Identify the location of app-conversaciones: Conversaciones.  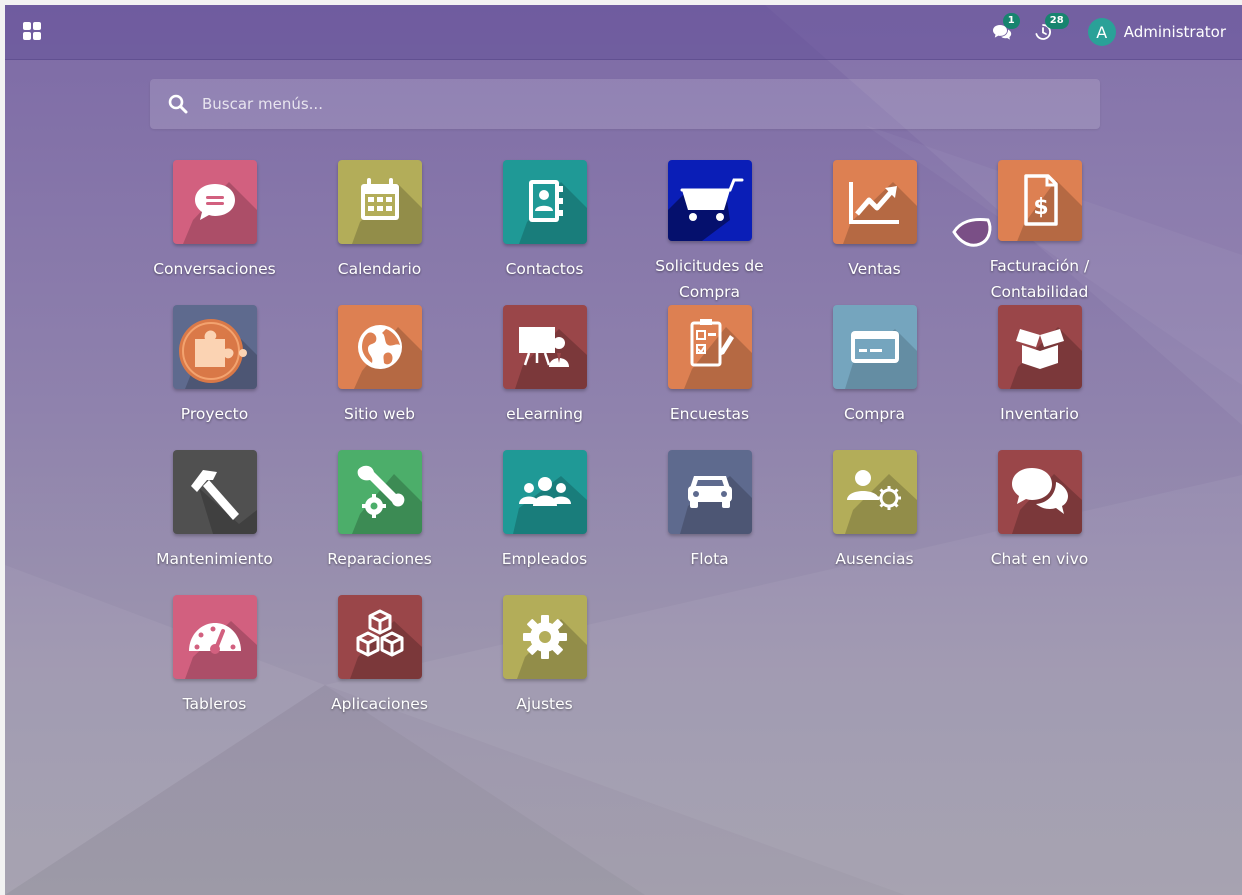
(214, 232).